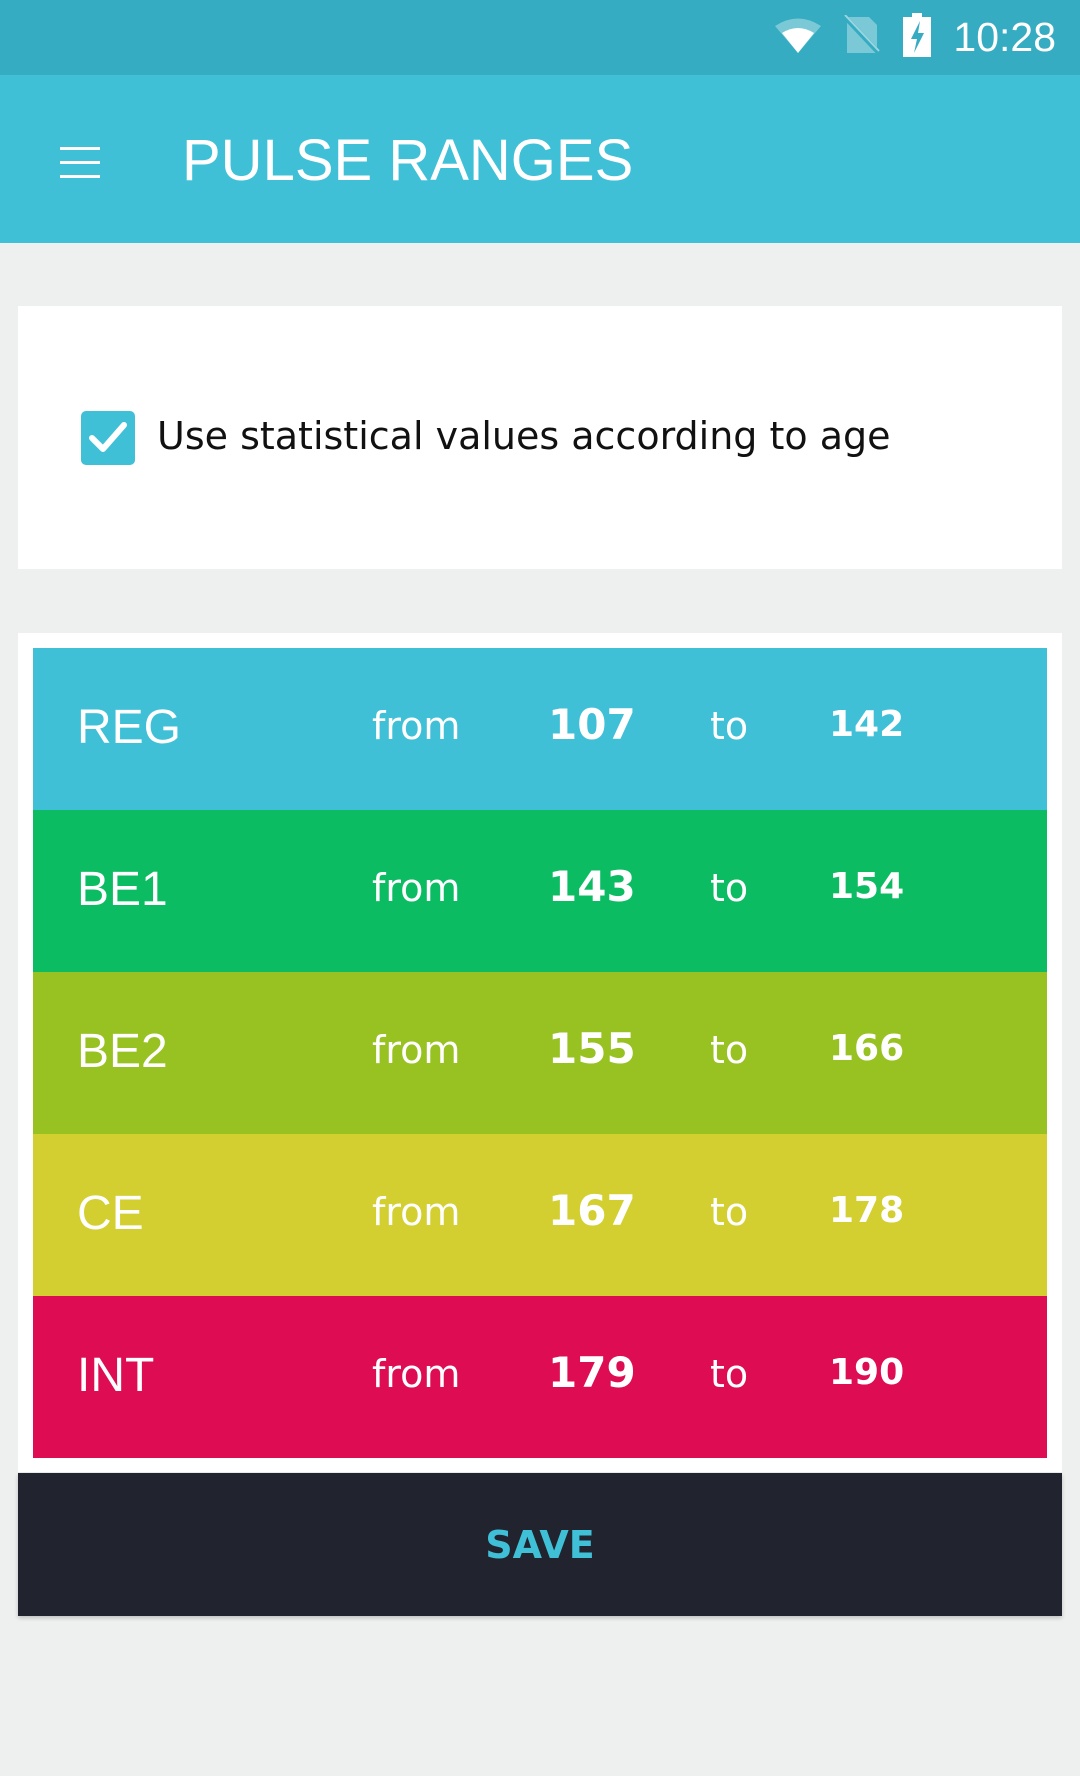  What do you see at coordinates (866, 724) in the screenshot?
I see `to-value-input: 142` at bounding box center [866, 724].